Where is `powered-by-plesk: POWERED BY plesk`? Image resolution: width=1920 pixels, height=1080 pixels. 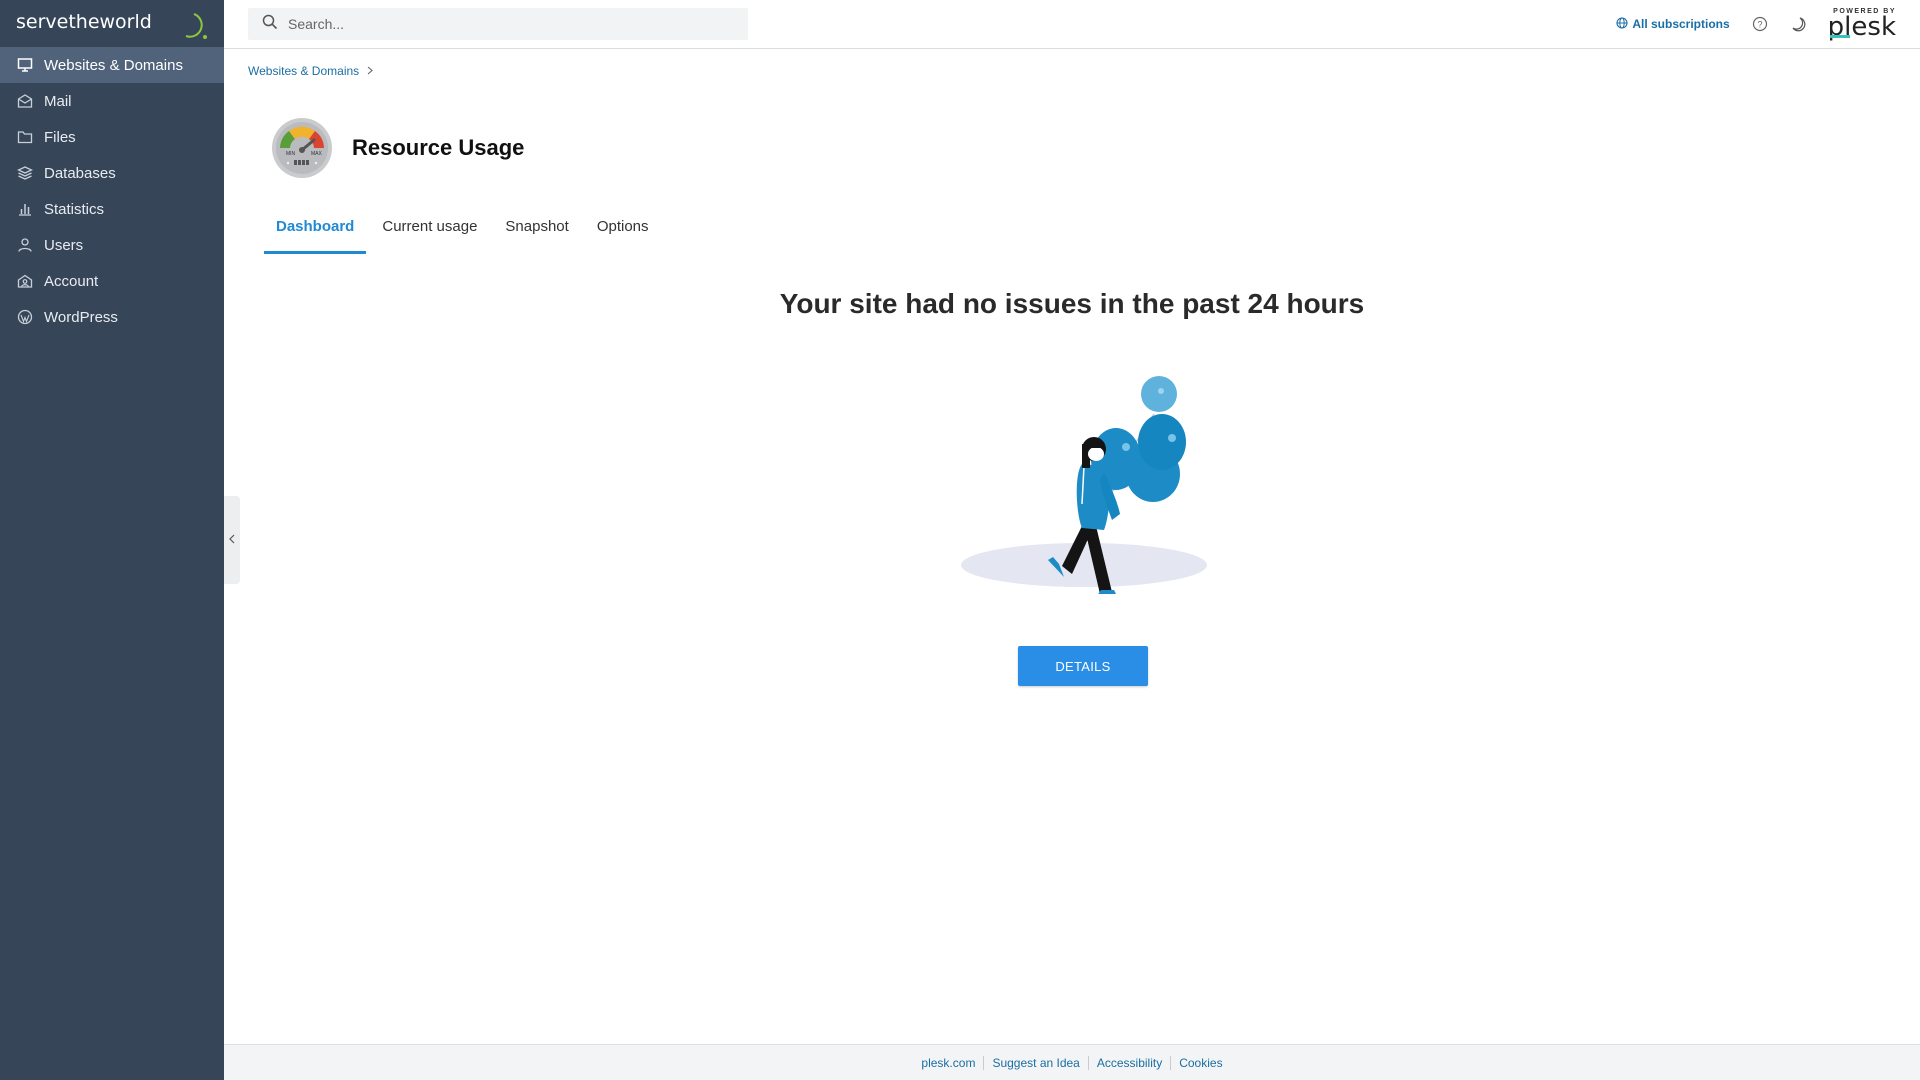
powered-by-plesk: POWERED BY plesk is located at coordinates (1862, 24).